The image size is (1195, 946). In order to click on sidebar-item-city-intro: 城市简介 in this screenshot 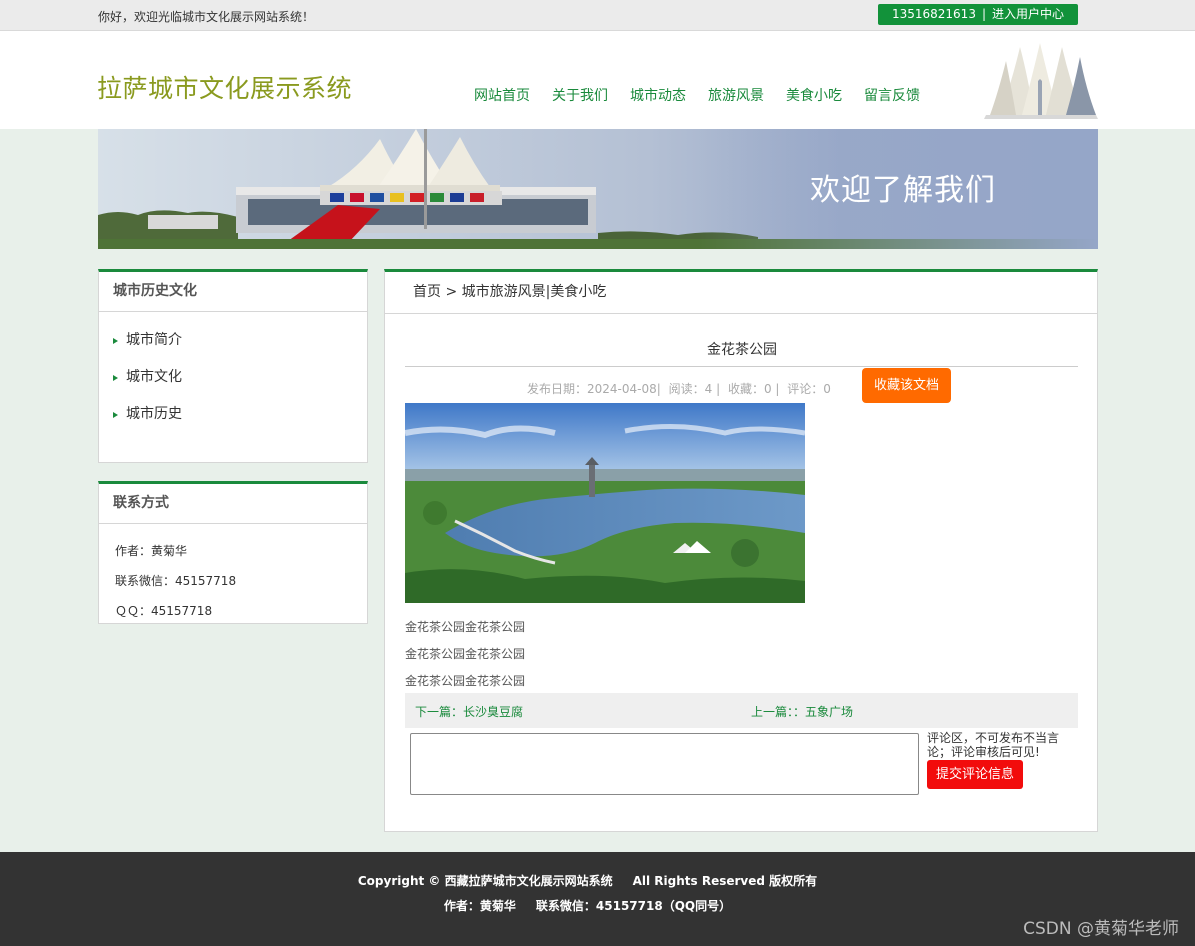, I will do `click(240, 340)`.